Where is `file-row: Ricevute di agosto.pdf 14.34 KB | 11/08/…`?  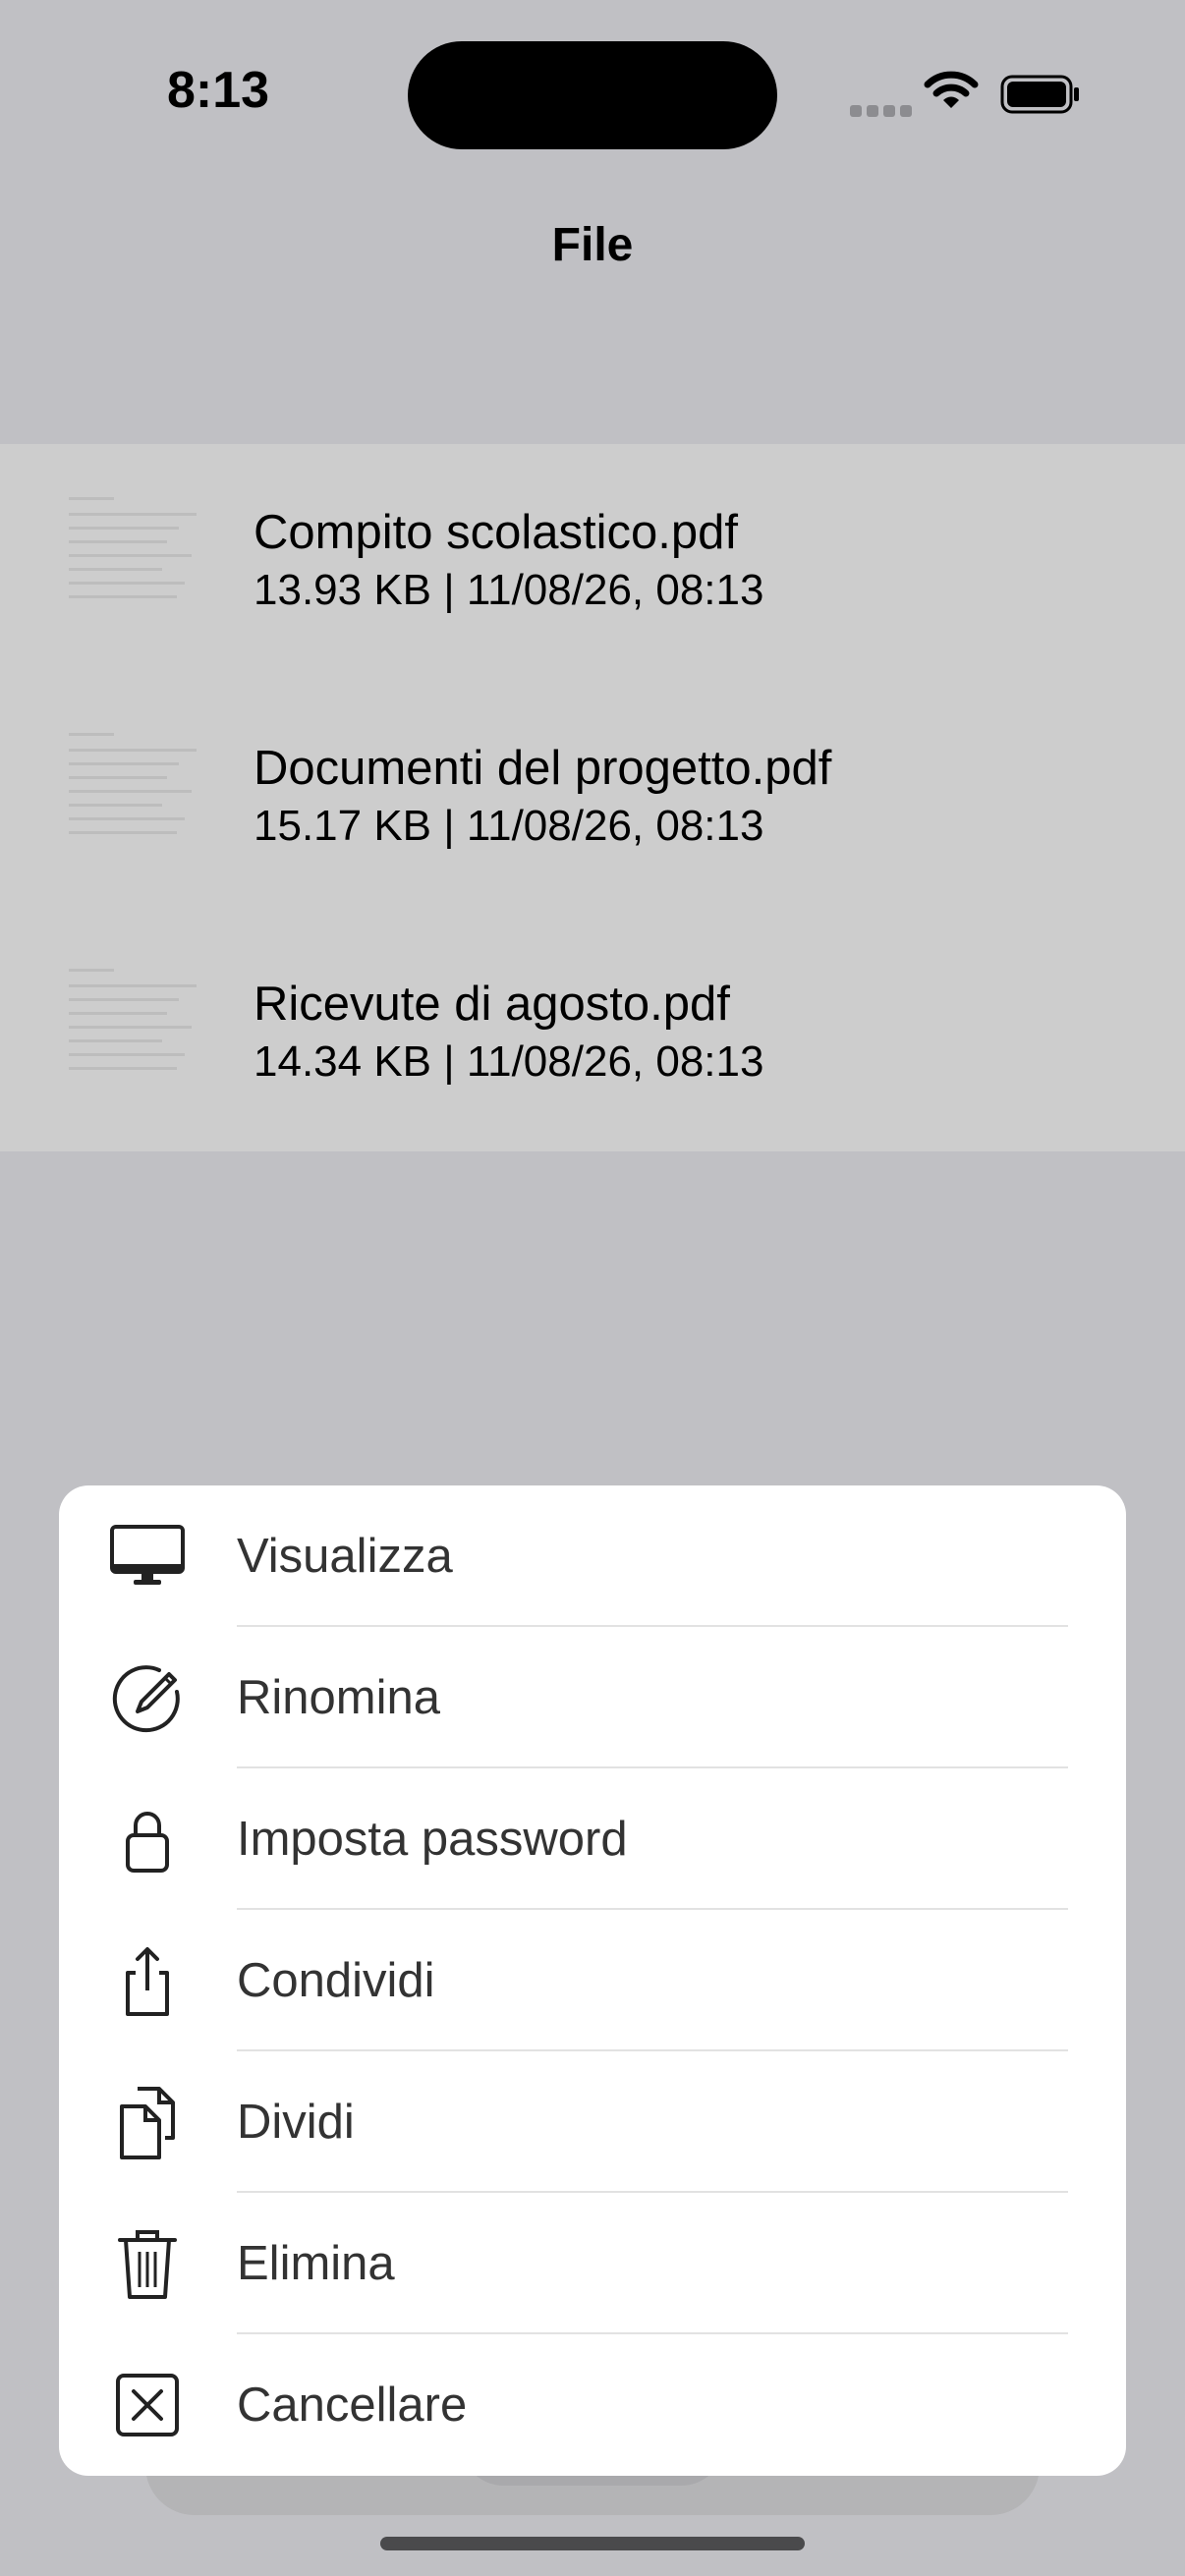
file-row: Ricevute di agosto.pdf 14.34 KB | 11/08/… is located at coordinates (592, 1033).